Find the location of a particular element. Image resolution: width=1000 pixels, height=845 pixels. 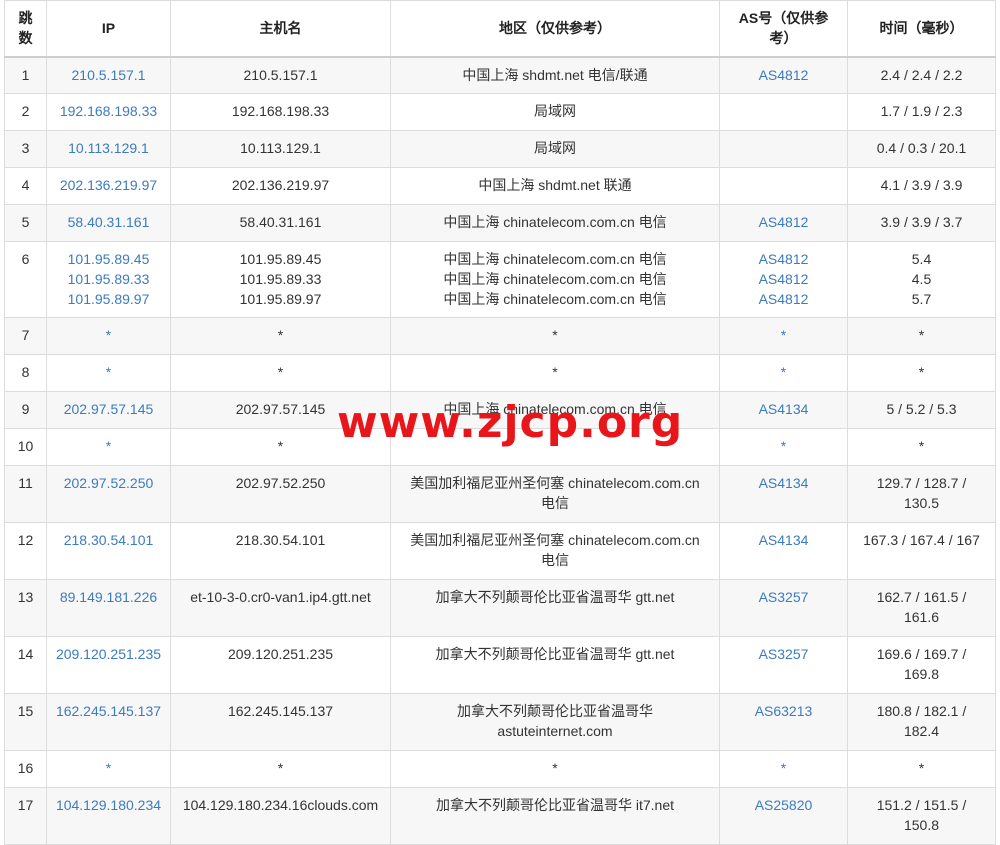

region-cell-text: 加拿大不列颠哥伦比亚省温哥华 gtt.net is located at coordinates (555, 654).